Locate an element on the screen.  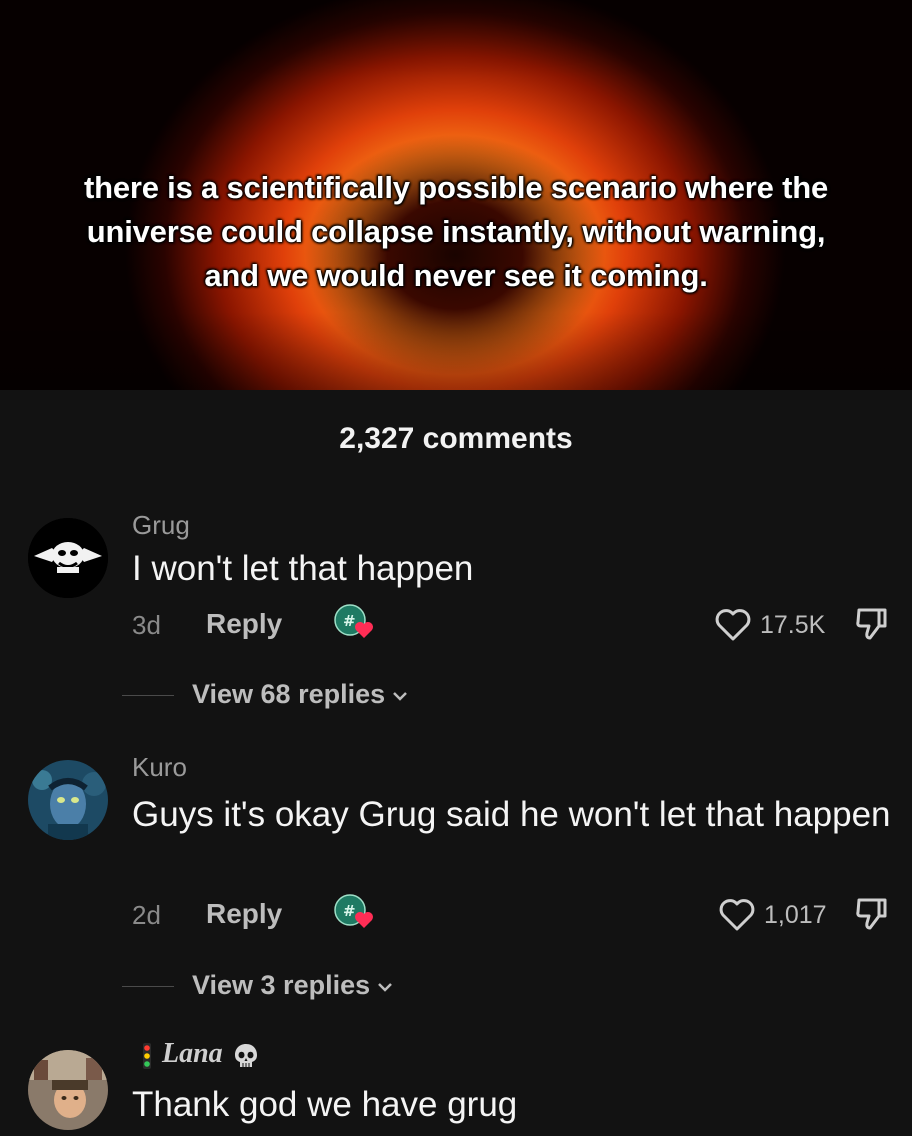
grug-avatar-image is located at coordinates (68, 558).